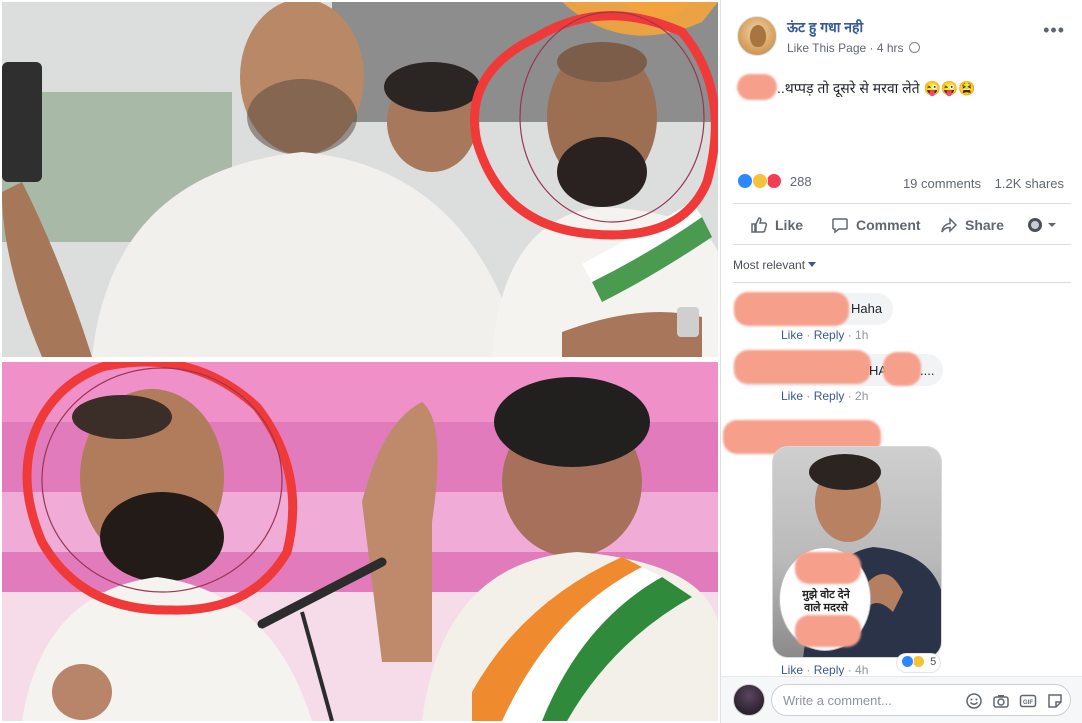 The image size is (1082, 723). I want to click on comment-sort-dropdown: Most relevant, so click(775, 265).